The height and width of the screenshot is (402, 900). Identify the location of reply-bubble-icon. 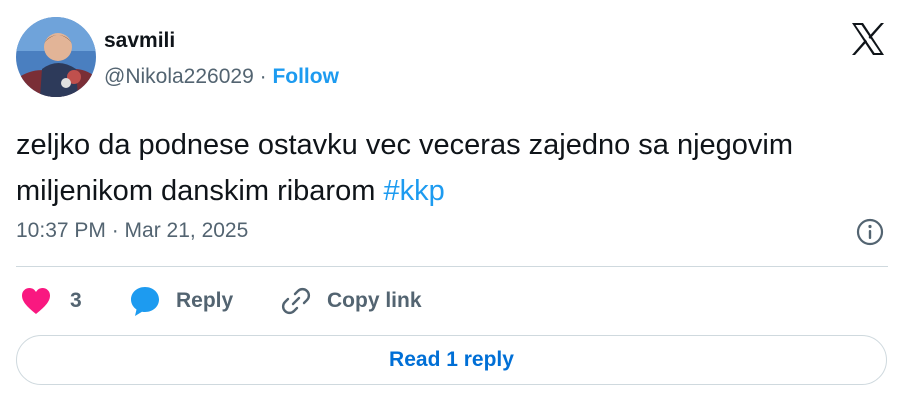
(145, 301).